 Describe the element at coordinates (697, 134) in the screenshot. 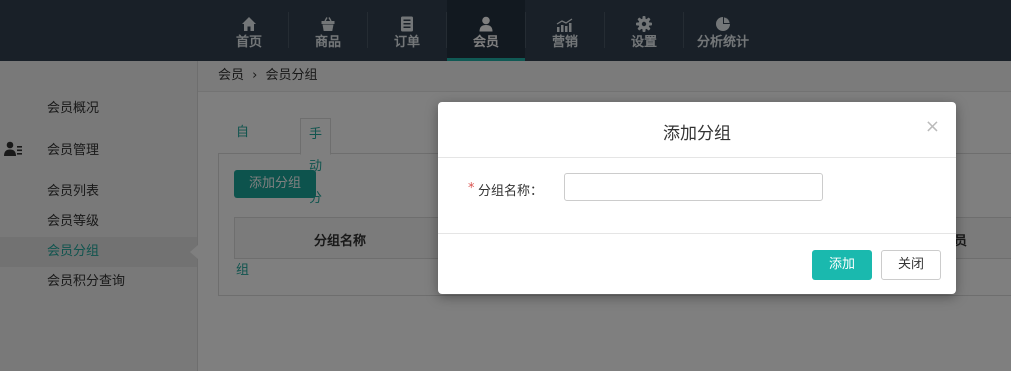

I see `dialog-title: 添加分组` at that location.